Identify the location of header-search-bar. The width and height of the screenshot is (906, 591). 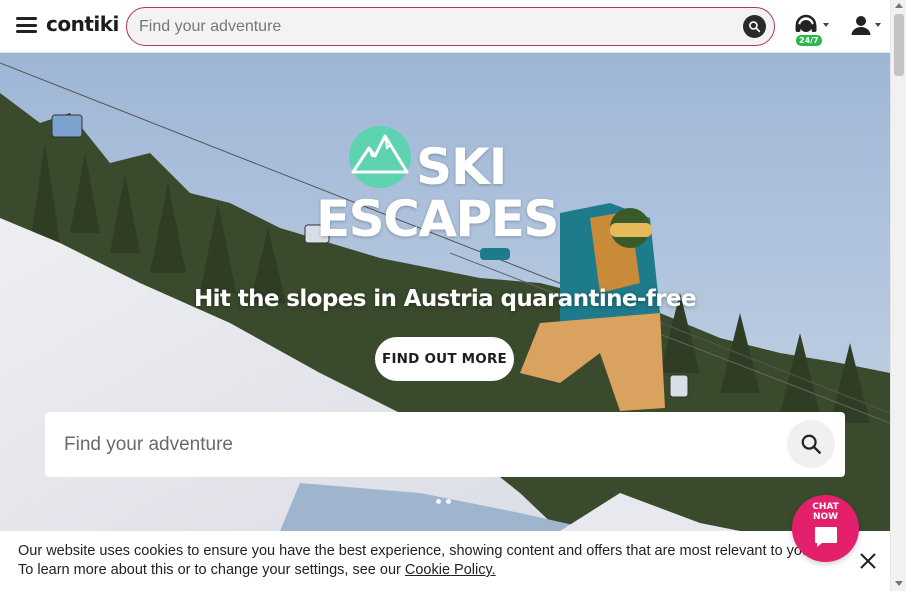
(450, 26).